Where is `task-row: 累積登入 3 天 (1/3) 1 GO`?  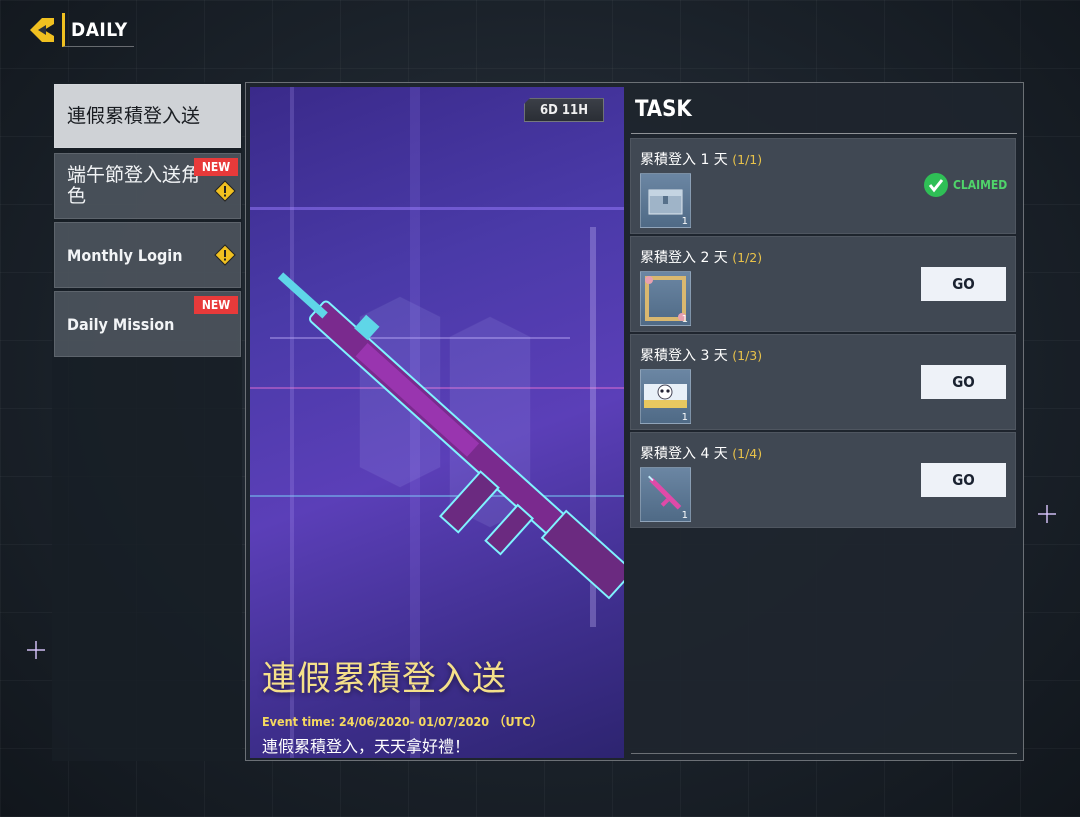
task-row: 累積登入 3 天 (1/3) 1 GO is located at coordinates (823, 382).